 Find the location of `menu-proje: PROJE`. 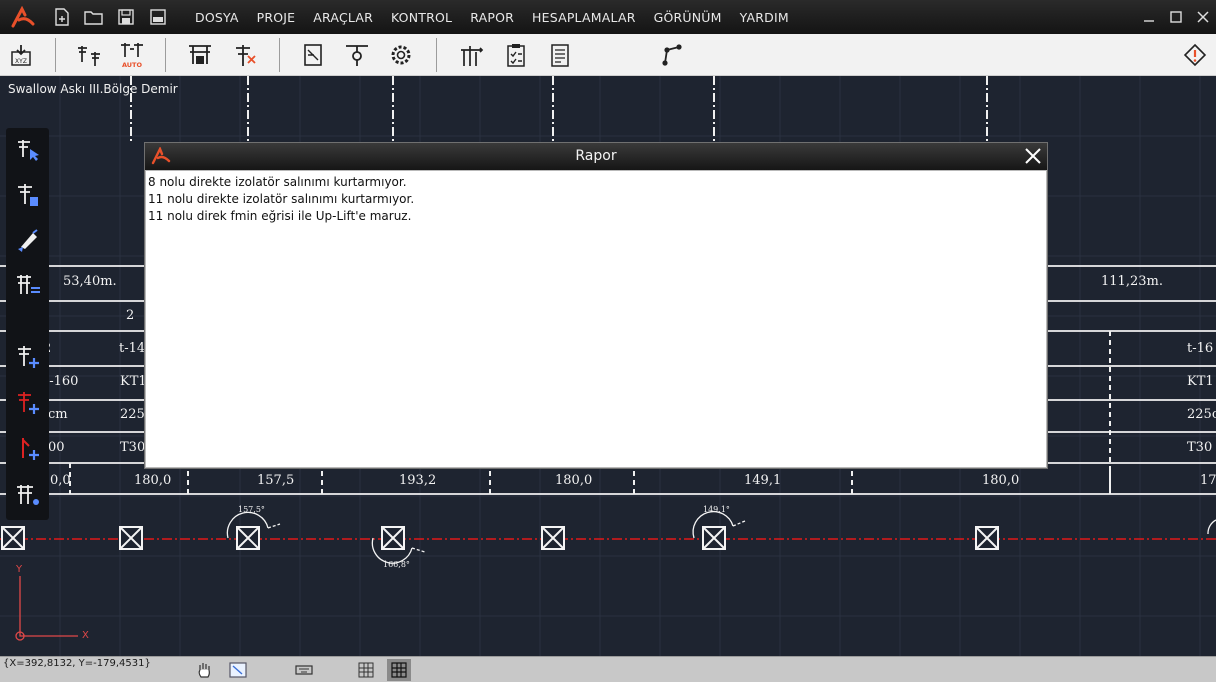

menu-proje: PROJE is located at coordinates (276, 17).